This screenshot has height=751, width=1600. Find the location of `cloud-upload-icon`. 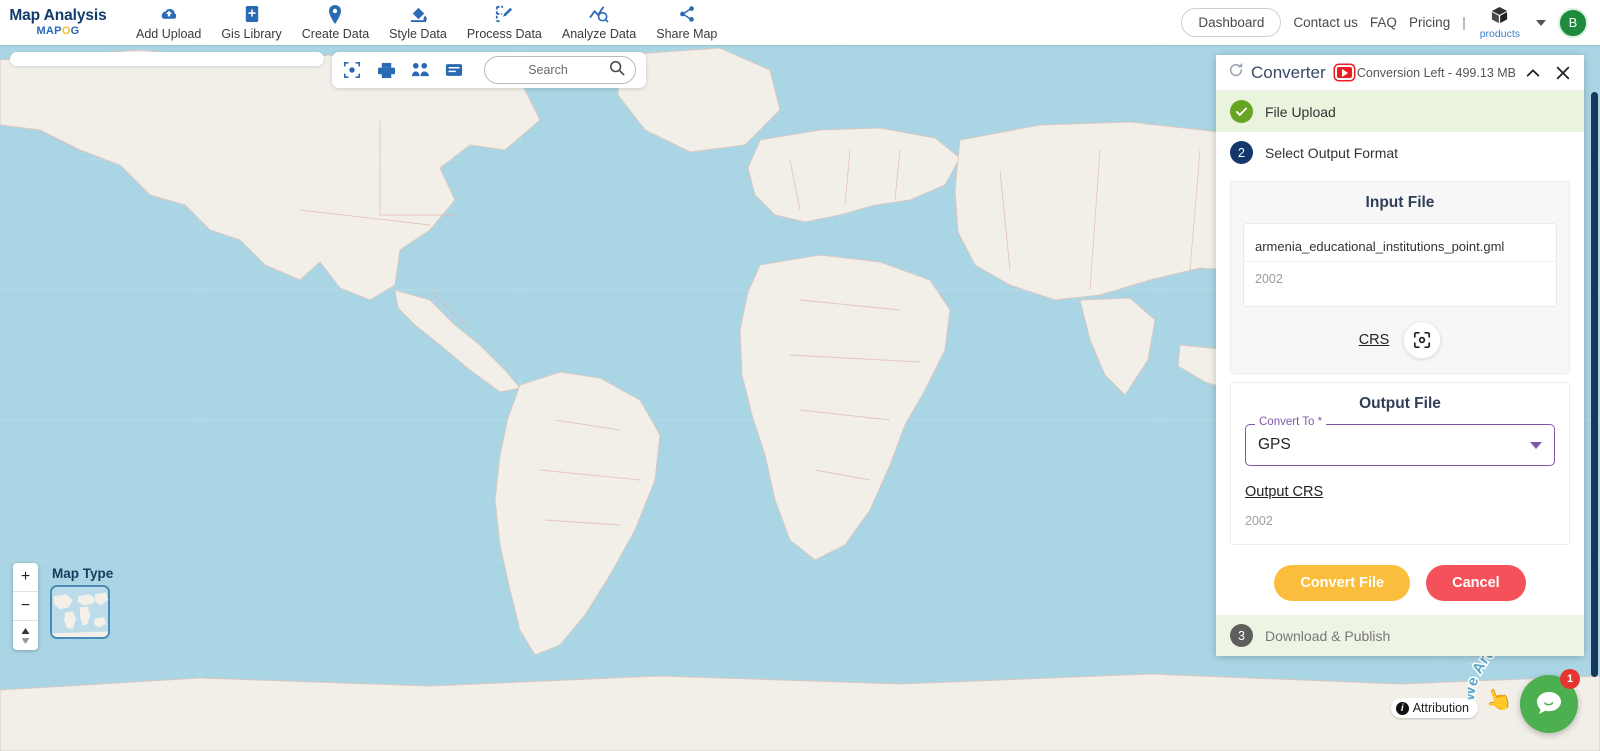

cloud-upload-icon is located at coordinates (169, 14).